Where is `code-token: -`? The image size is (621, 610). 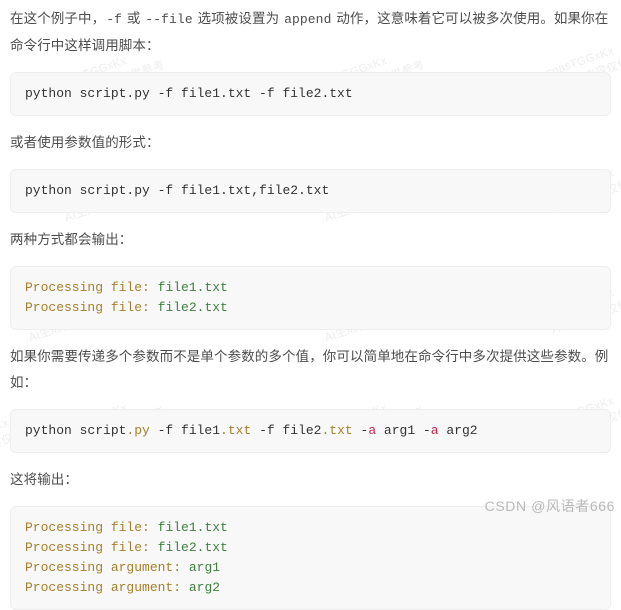 code-token: - is located at coordinates (360, 430).